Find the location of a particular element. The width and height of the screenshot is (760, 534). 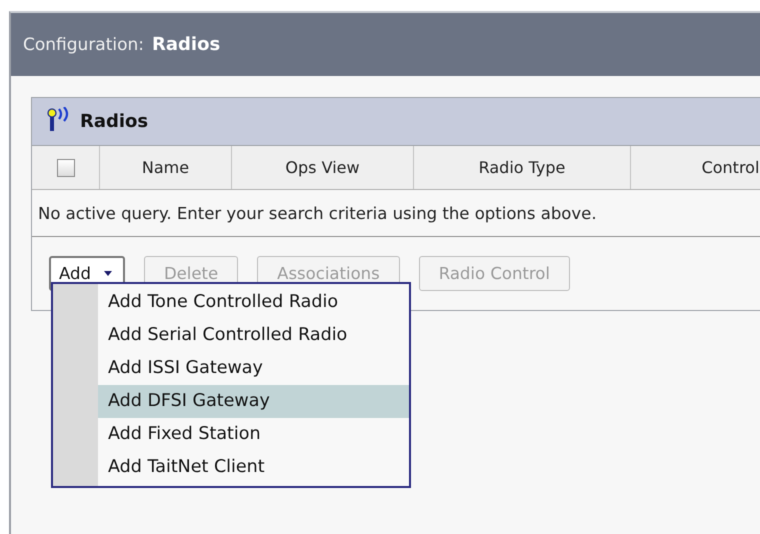

menu-item: Add DFSI Gateway is located at coordinates (253, 401).